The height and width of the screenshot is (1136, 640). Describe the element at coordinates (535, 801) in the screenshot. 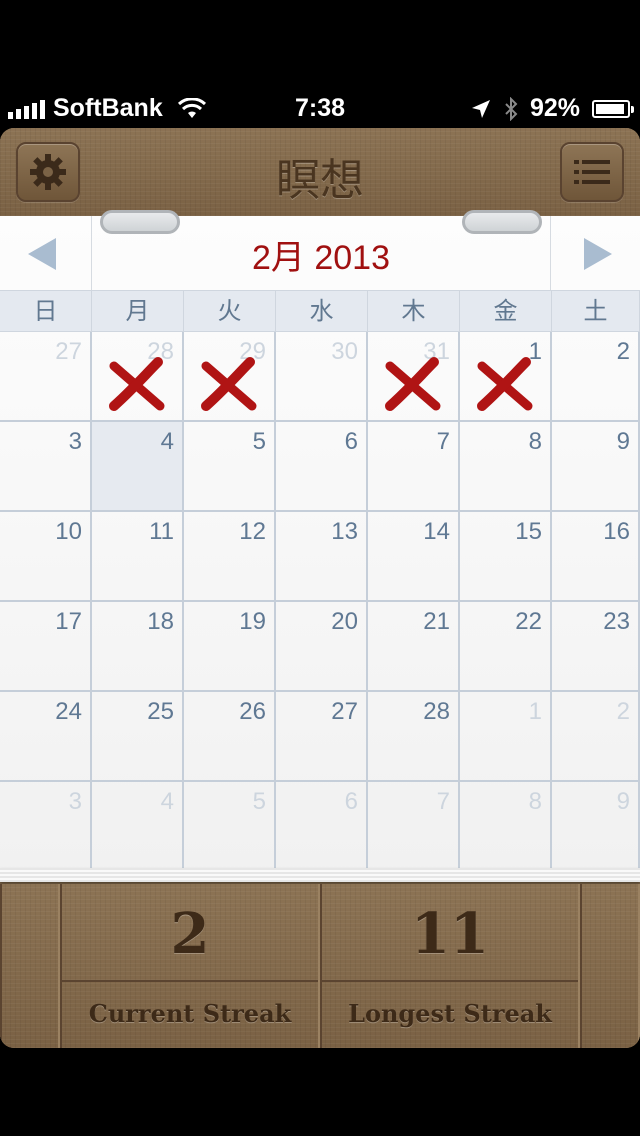

I see `day-number: 8` at that location.